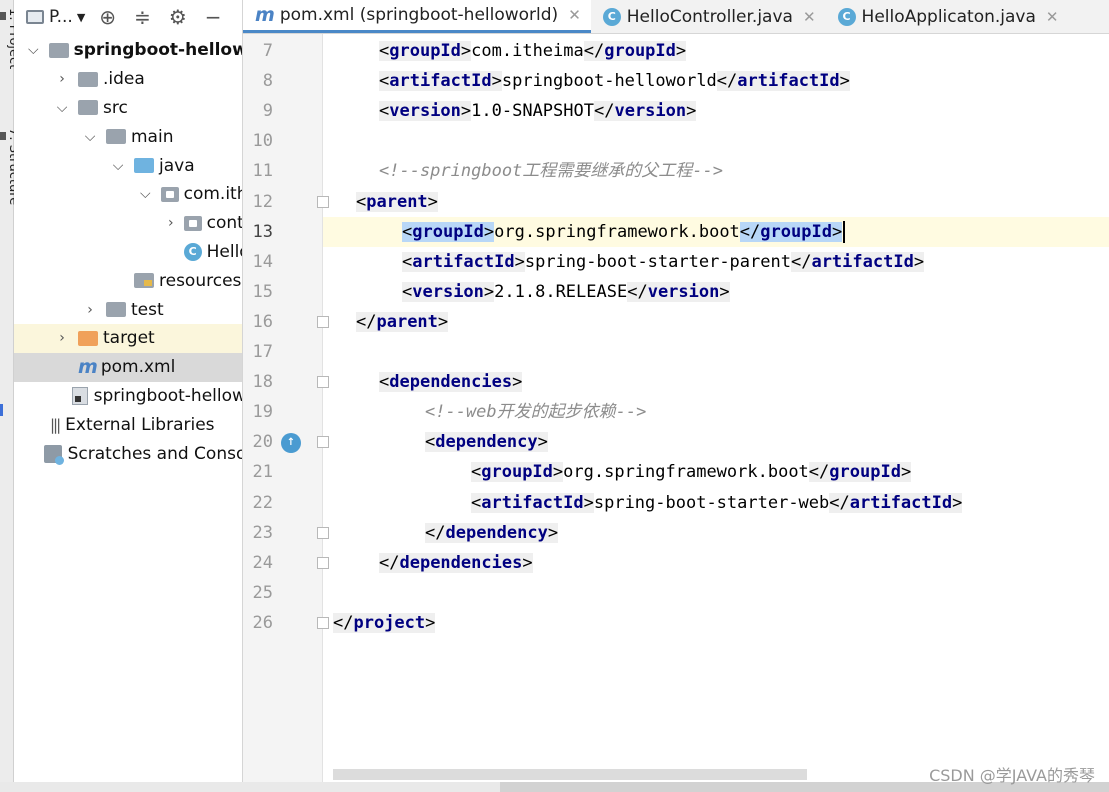 This screenshot has height=792, width=1109. What do you see at coordinates (262, 201) in the screenshot?
I see `line-number: 12` at bounding box center [262, 201].